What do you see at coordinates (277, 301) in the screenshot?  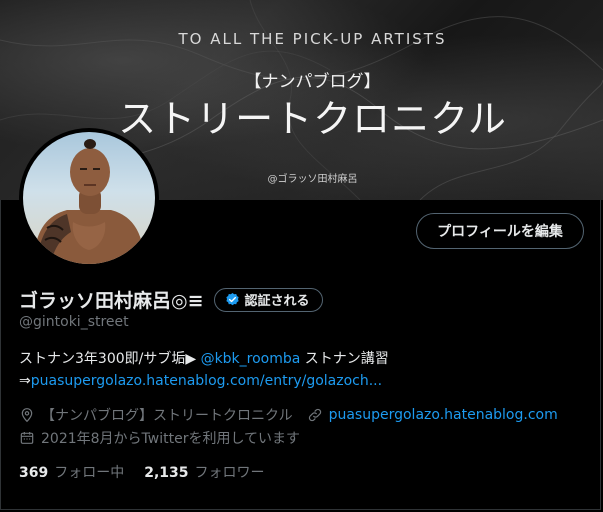 I see `get-verified-label: 認証される` at bounding box center [277, 301].